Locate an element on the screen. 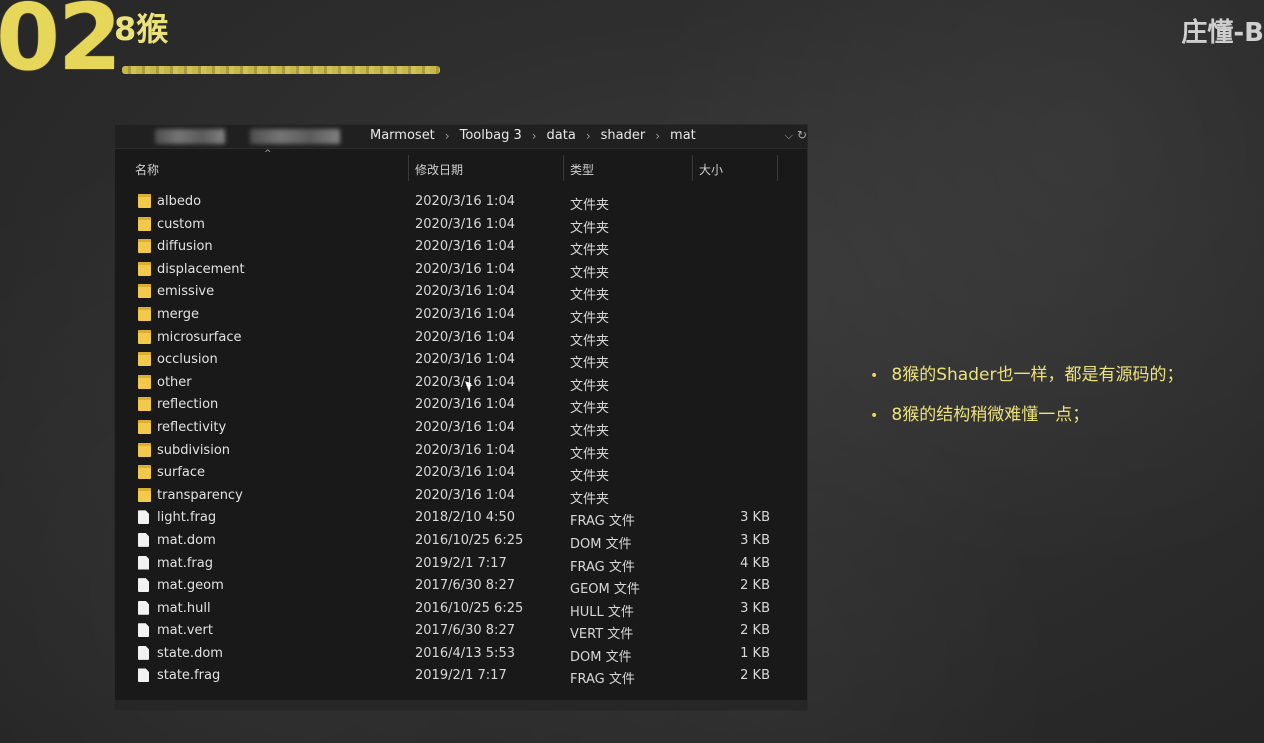 The height and width of the screenshot is (743, 1264). table-row: light.frag 2018/2/10 4:50 FRAG 文件 3 KB is located at coordinates (461, 518).